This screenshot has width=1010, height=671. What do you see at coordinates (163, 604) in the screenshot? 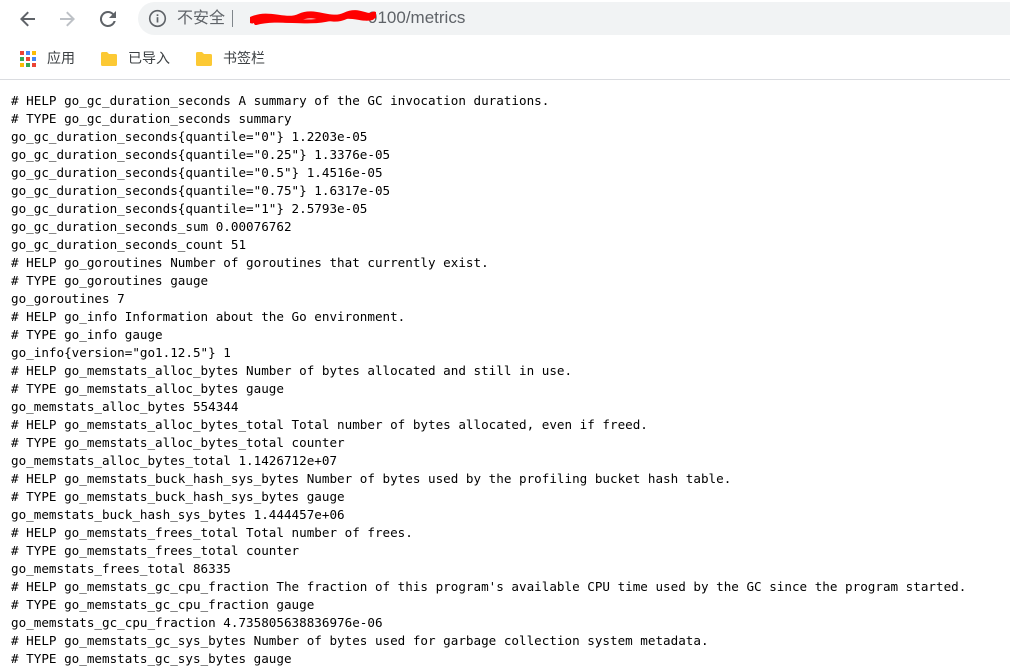
I see `metric-line: # TYPE go_memstats_gc_cpu_fraction gauge` at bounding box center [163, 604].